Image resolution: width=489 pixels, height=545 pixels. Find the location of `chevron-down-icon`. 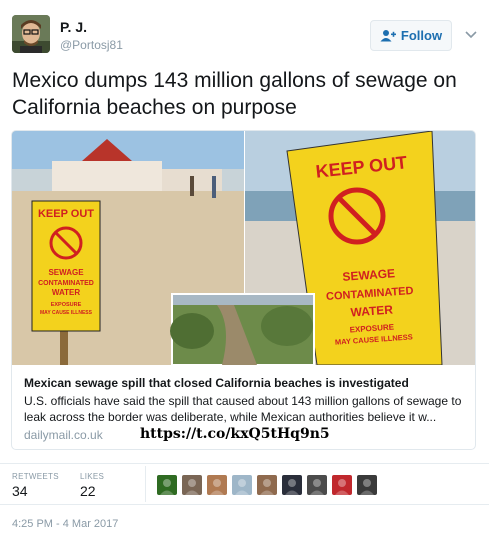

chevron-down-icon is located at coordinates (471, 35).